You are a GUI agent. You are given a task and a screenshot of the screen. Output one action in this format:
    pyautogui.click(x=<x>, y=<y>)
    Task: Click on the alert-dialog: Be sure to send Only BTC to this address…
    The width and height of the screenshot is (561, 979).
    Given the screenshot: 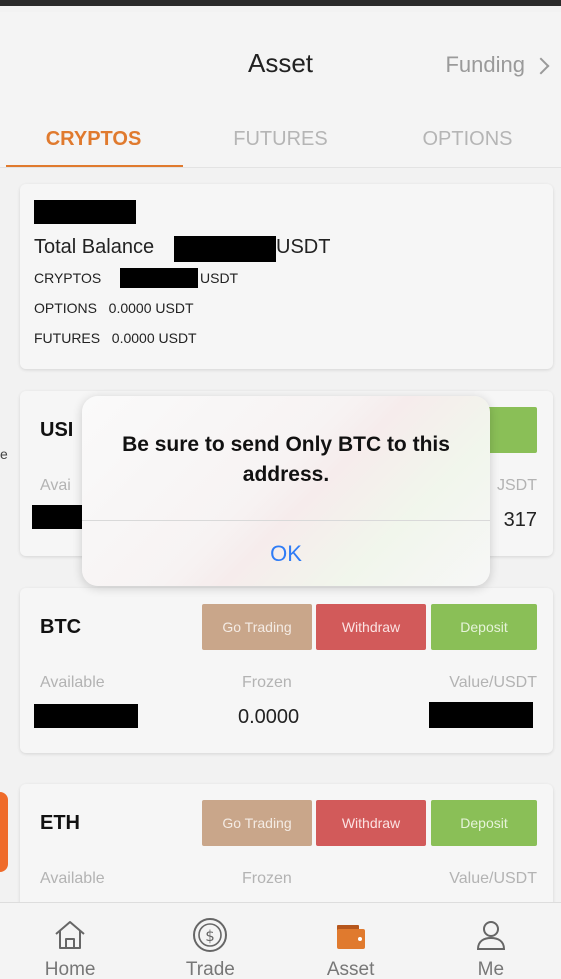 What is the action you would take?
    pyautogui.click(x=286, y=491)
    